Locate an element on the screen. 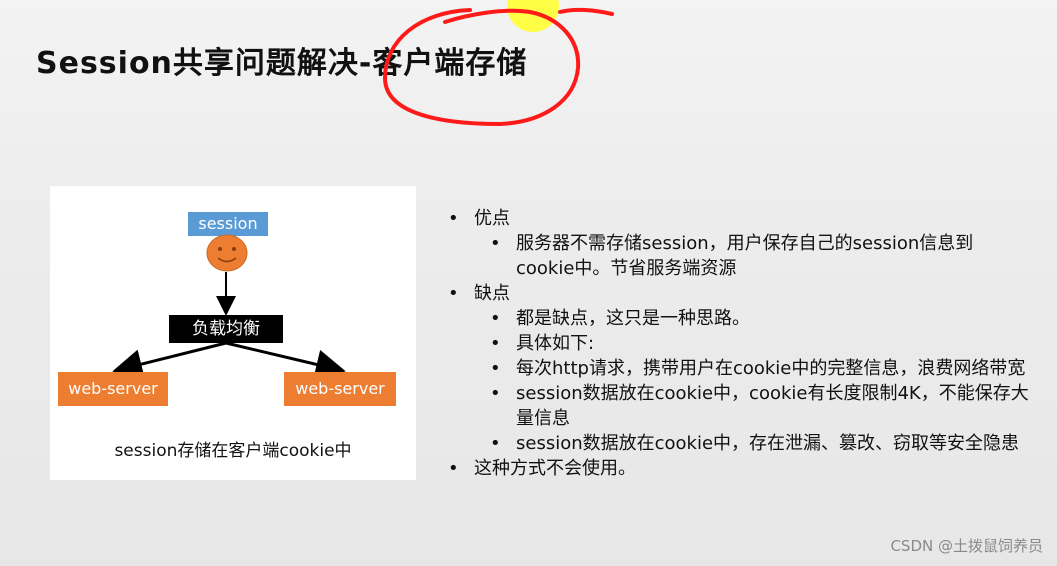 The width and height of the screenshot is (1057, 566). cons-heading: 缺点 is located at coordinates (748, 293).